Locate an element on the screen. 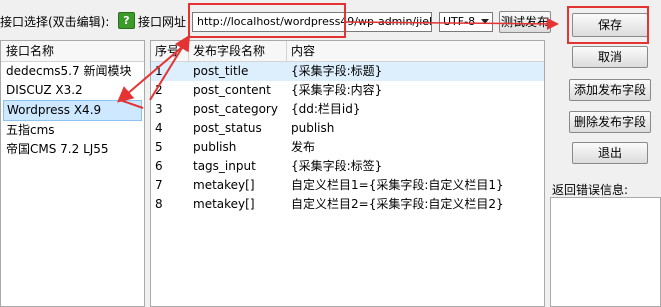  annotation-arrow-right is located at coordinates (452, 23).